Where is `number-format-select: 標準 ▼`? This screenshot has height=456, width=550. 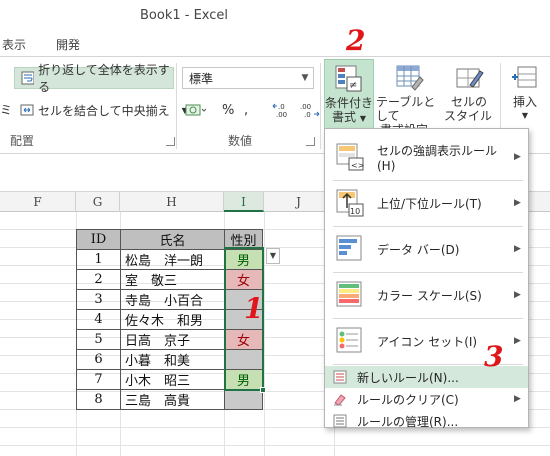 number-format-select: 標準 ▼ is located at coordinates (248, 78).